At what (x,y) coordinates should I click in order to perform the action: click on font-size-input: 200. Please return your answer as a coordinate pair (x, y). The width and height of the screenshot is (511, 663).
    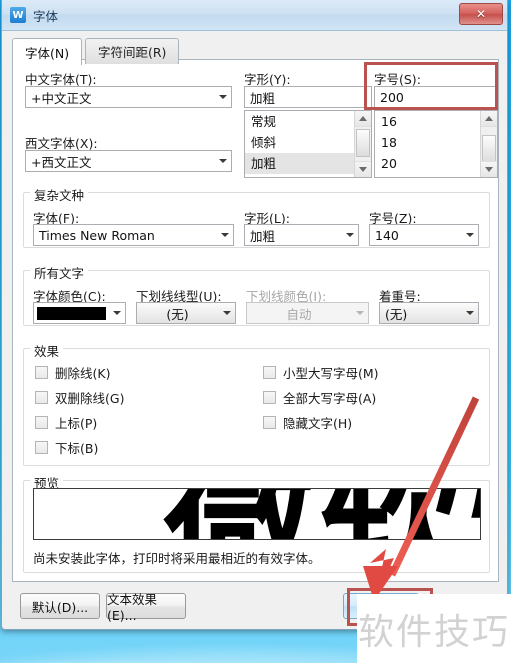
    Looking at the image, I should click on (436, 97).